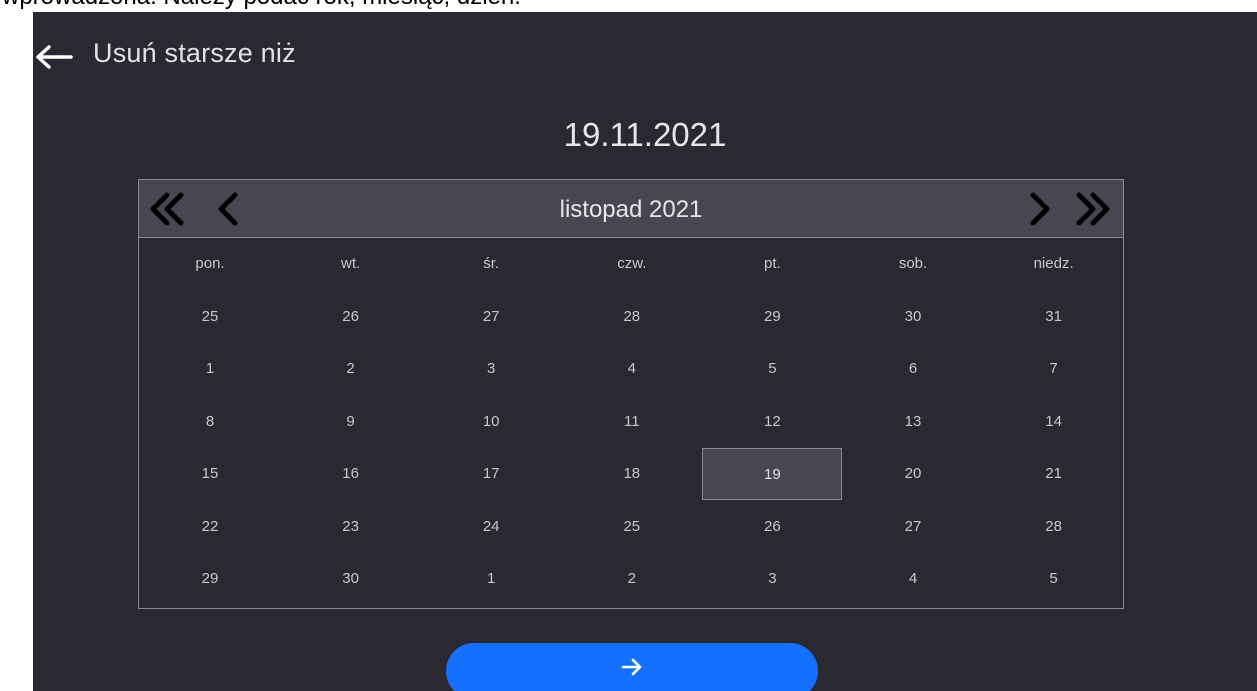  Describe the element at coordinates (772, 422) in the screenshot. I see `calendar-day: 12` at that location.